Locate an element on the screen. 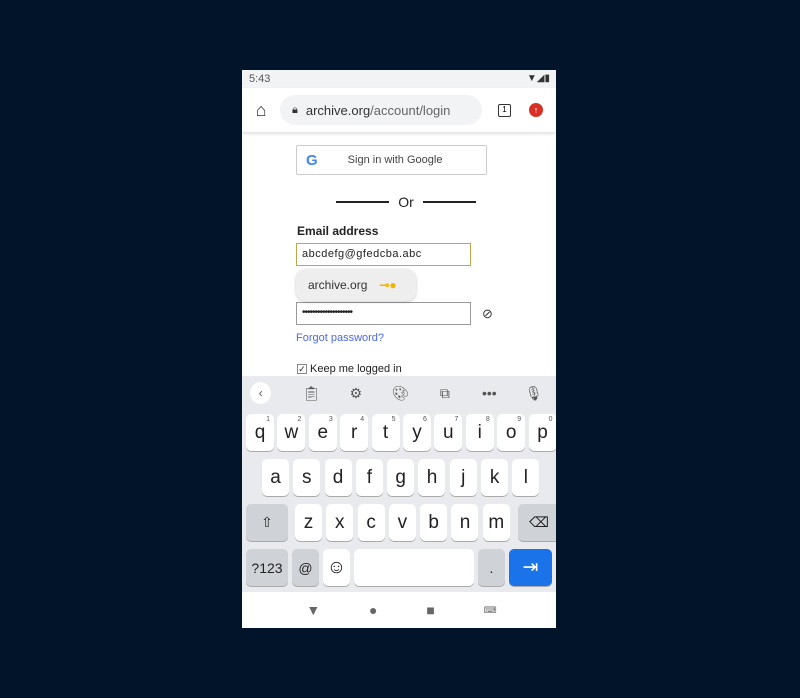 The height and width of the screenshot is (698, 800). mic-off-icon: 🎙︎ is located at coordinates (534, 393).